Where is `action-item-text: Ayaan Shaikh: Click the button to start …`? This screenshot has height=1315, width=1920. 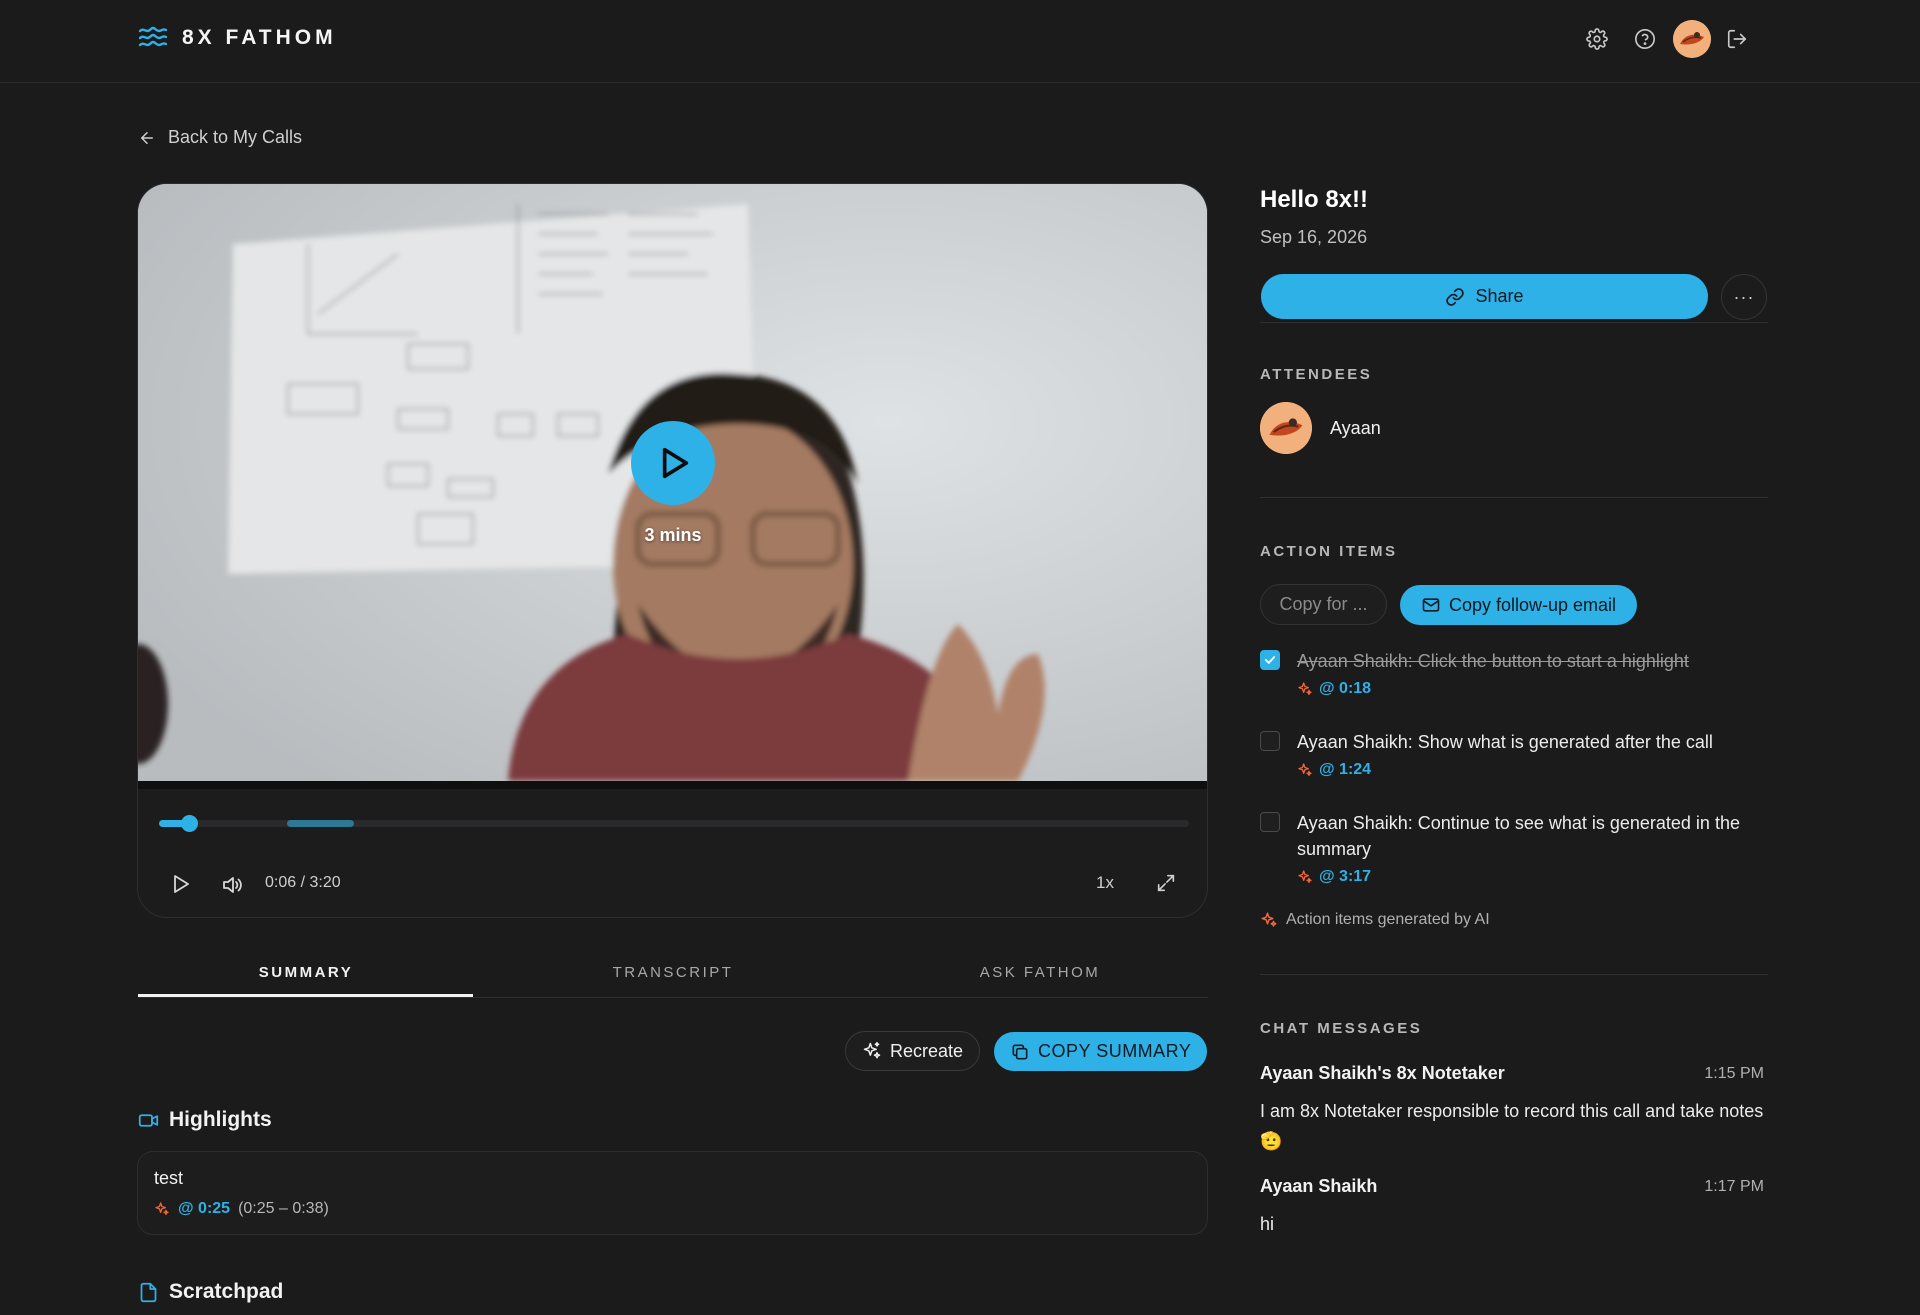 action-item-text: Ayaan Shaikh: Click the button to start … is located at coordinates (1493, 661).